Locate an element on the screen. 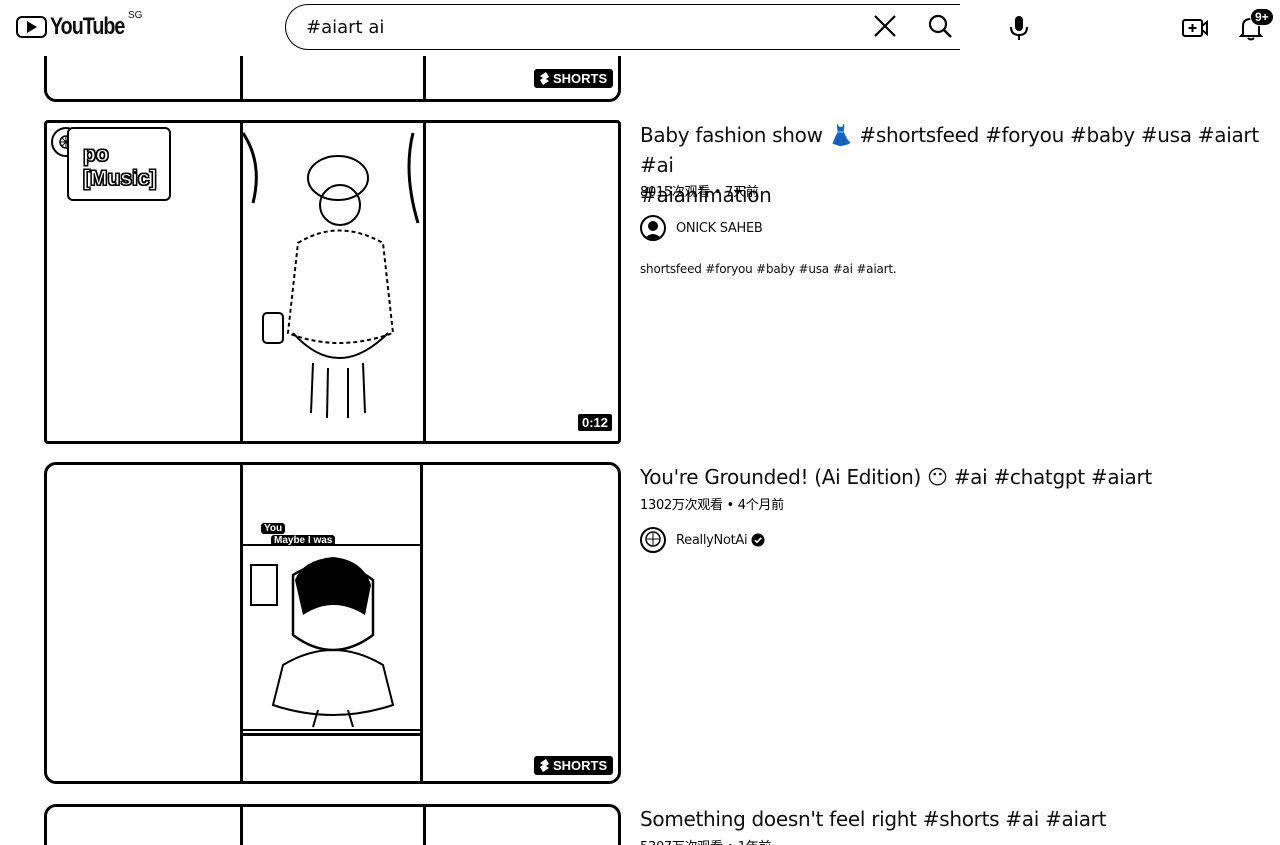  logo-text: YouTube is located at coordinates (87, 26).